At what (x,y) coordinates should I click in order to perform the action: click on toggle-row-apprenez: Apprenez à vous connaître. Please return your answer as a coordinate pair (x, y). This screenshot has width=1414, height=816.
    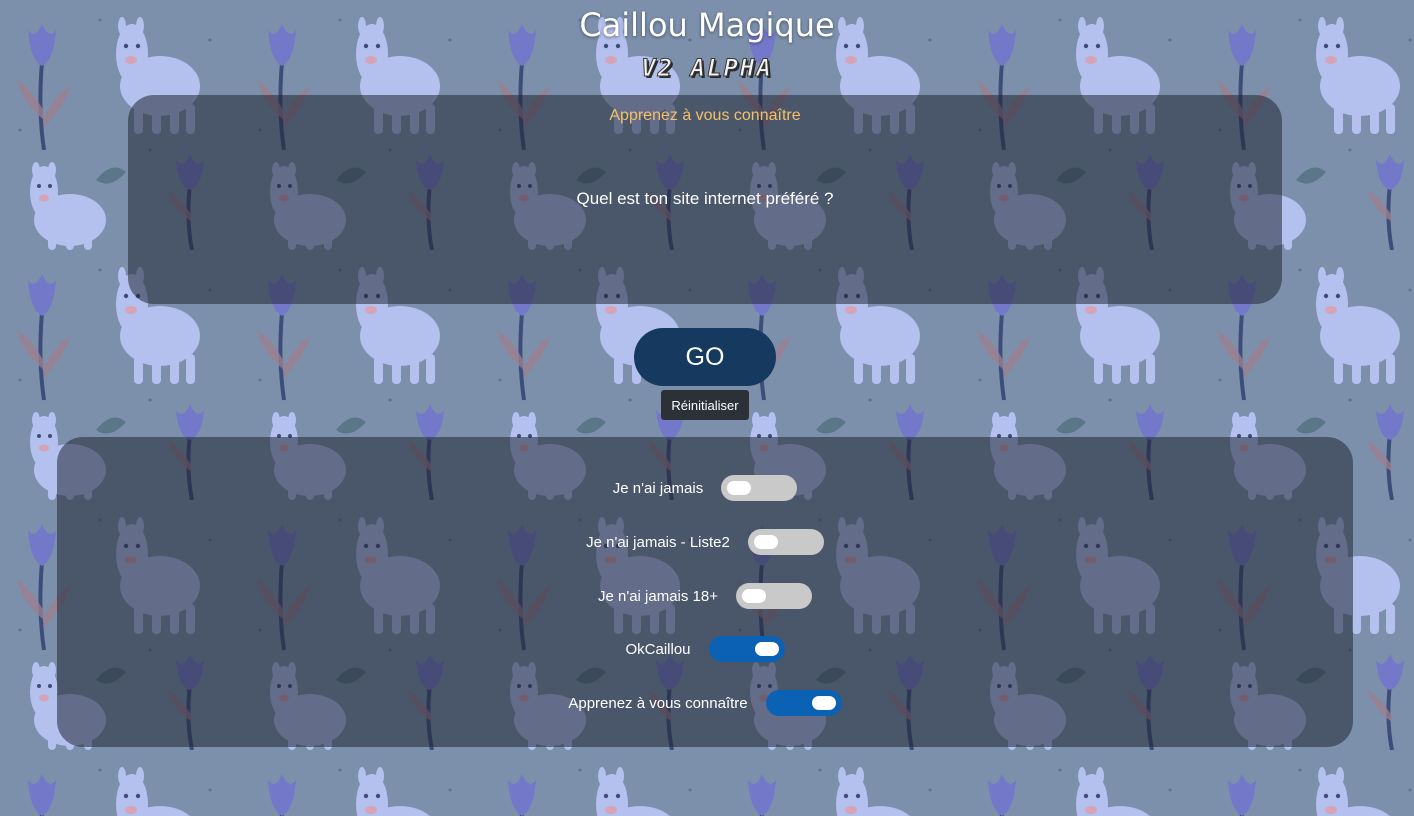
    Looking at the image, I should click on (705, 703).